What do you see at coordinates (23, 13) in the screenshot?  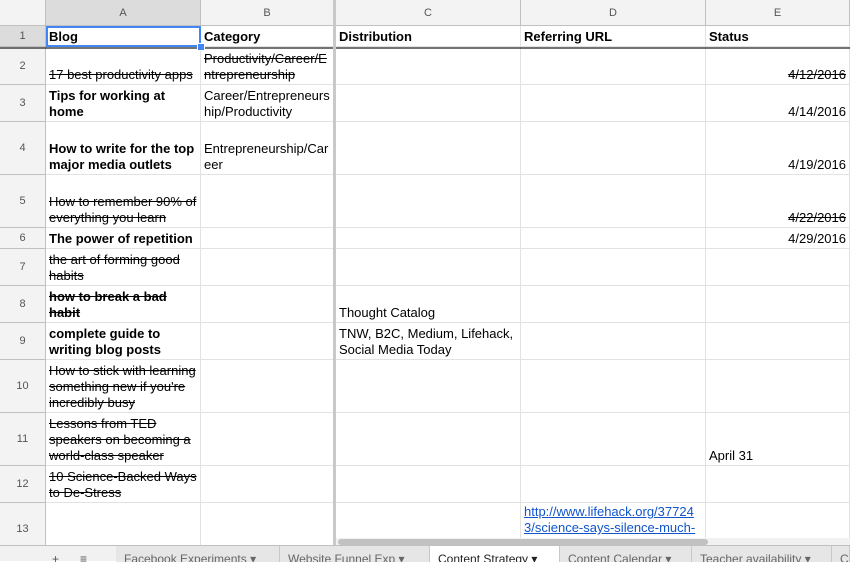 I see `select-all-corner` at bounding box center [23, 13].